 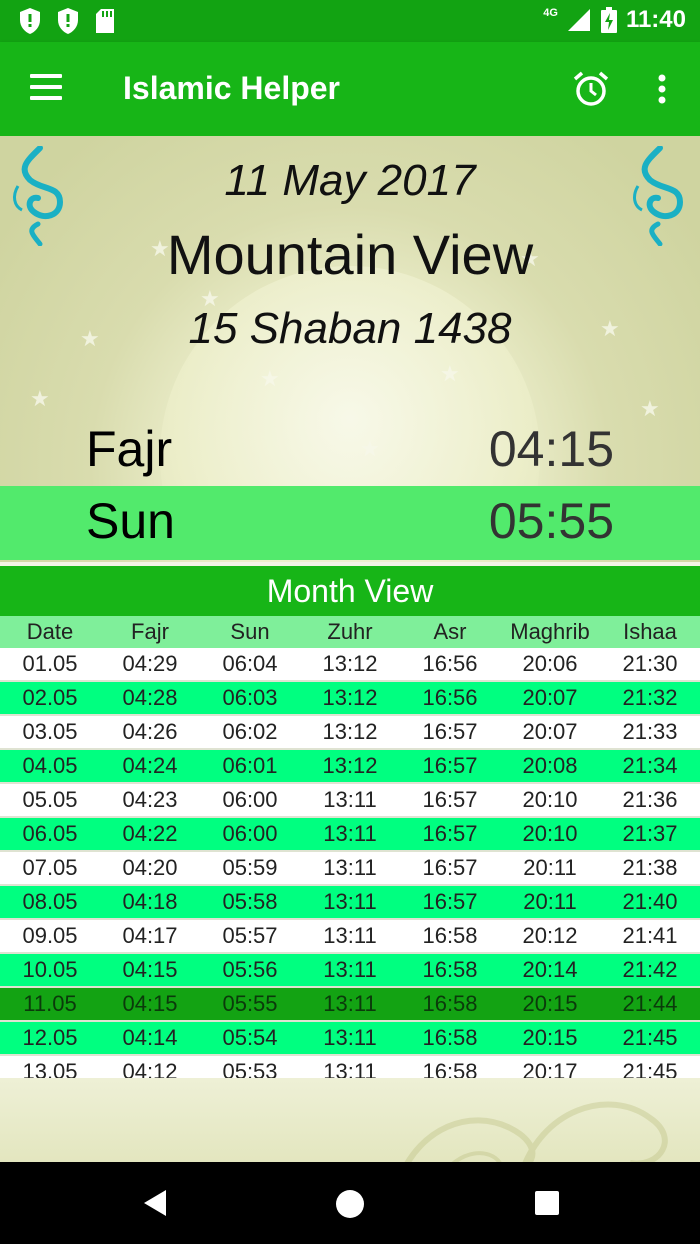 I want to click on overflow-menu-icon, so click(x=662, y=89).